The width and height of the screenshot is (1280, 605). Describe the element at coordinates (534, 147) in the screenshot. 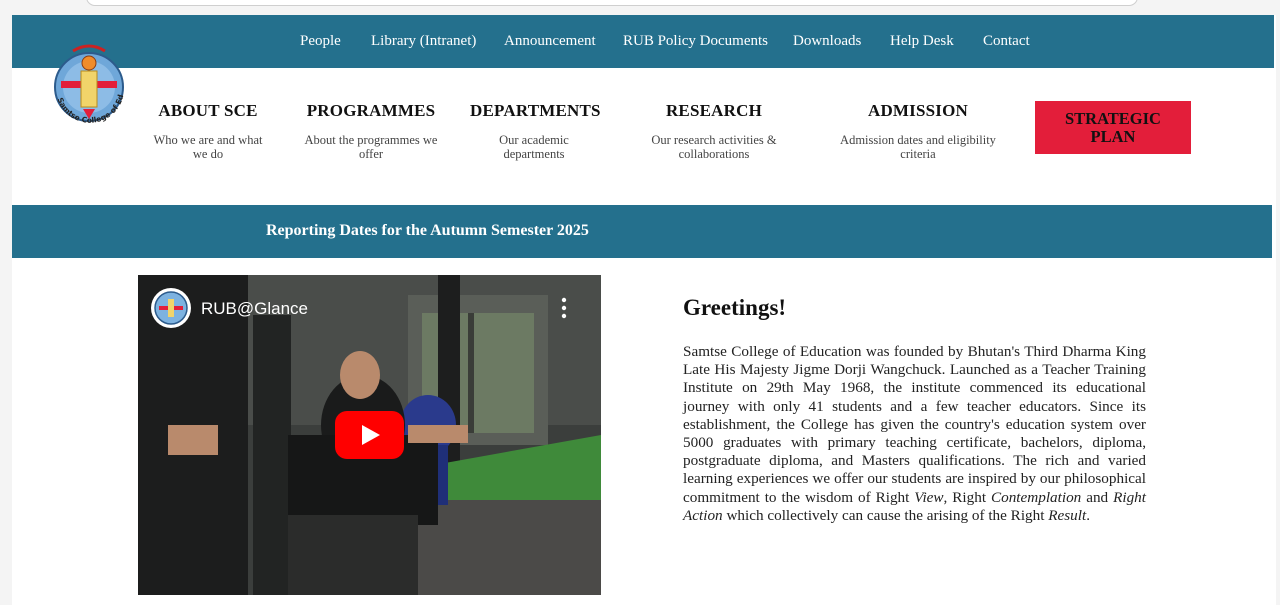

I see `menu-departments-subtitle: Our academic departments` at that location.